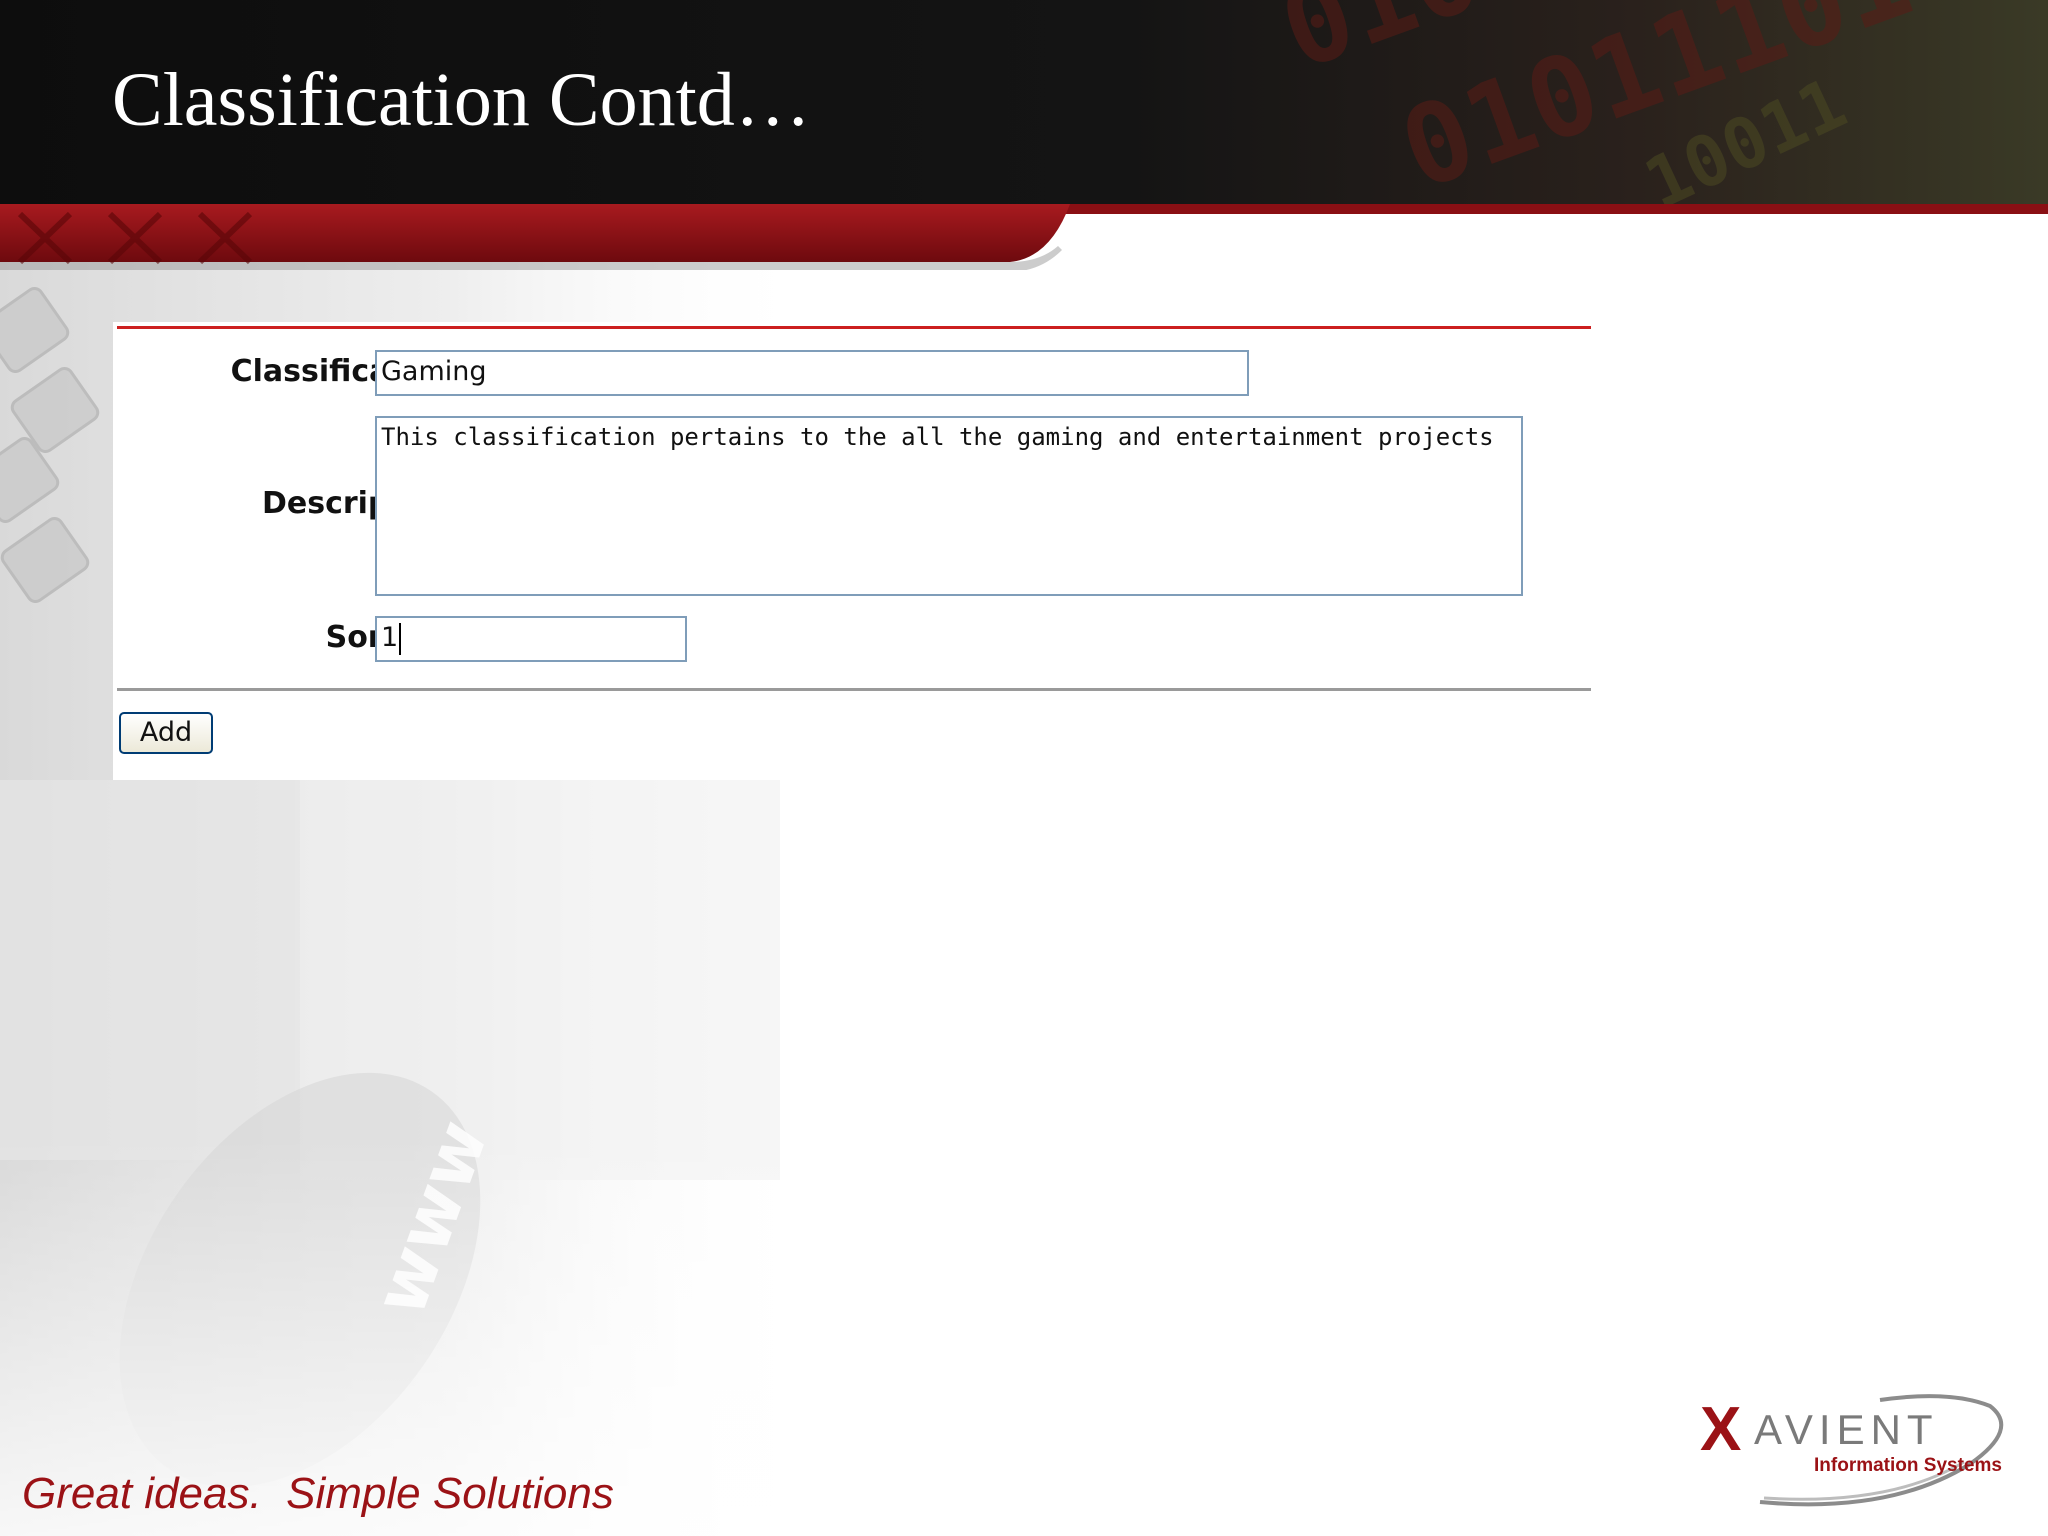  What do you see at coordinates (390, 637) in the screenshot?
I see `sortkey-value: 1` at bounding box center [390, 637].